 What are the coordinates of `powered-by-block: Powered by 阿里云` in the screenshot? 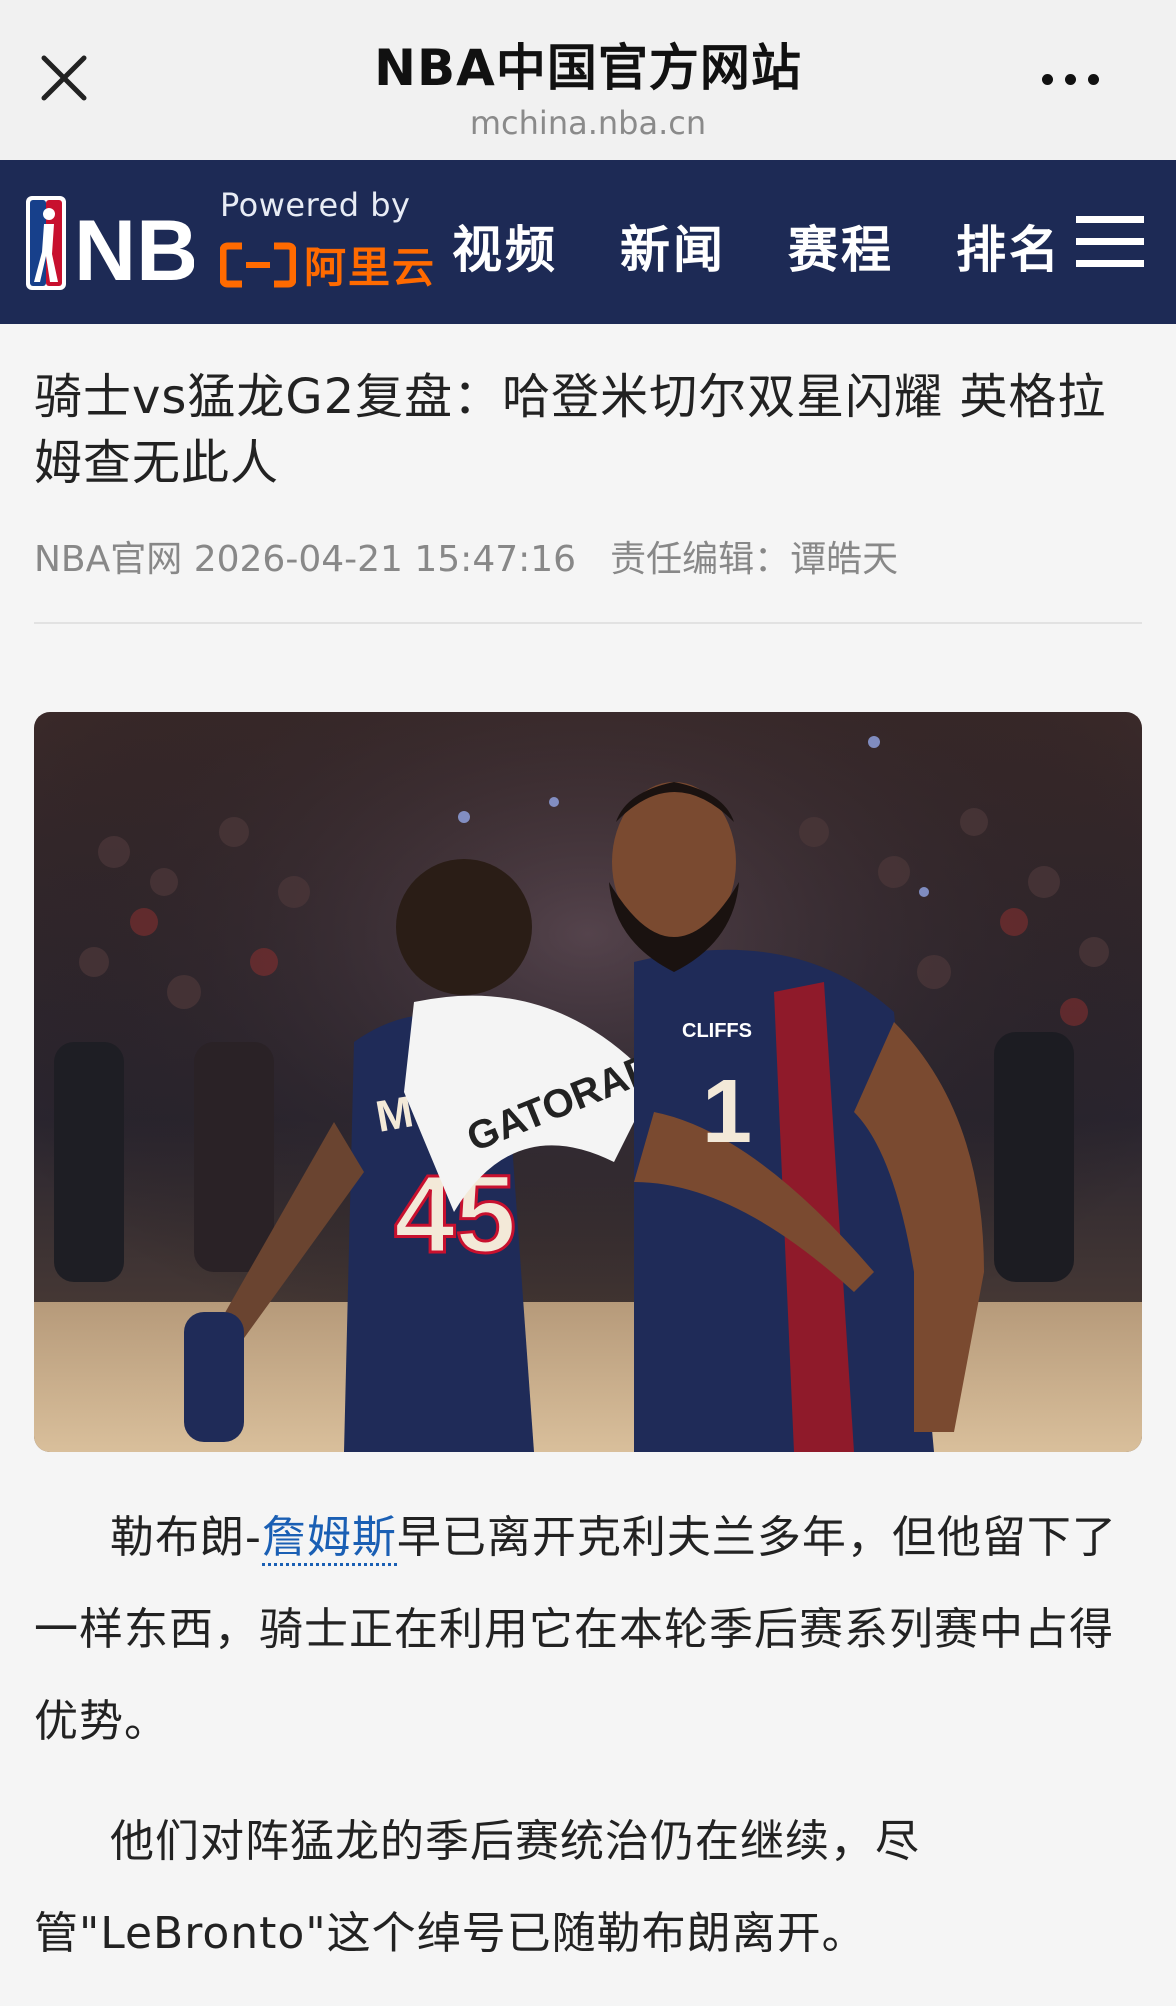 It's located at (328, 240).